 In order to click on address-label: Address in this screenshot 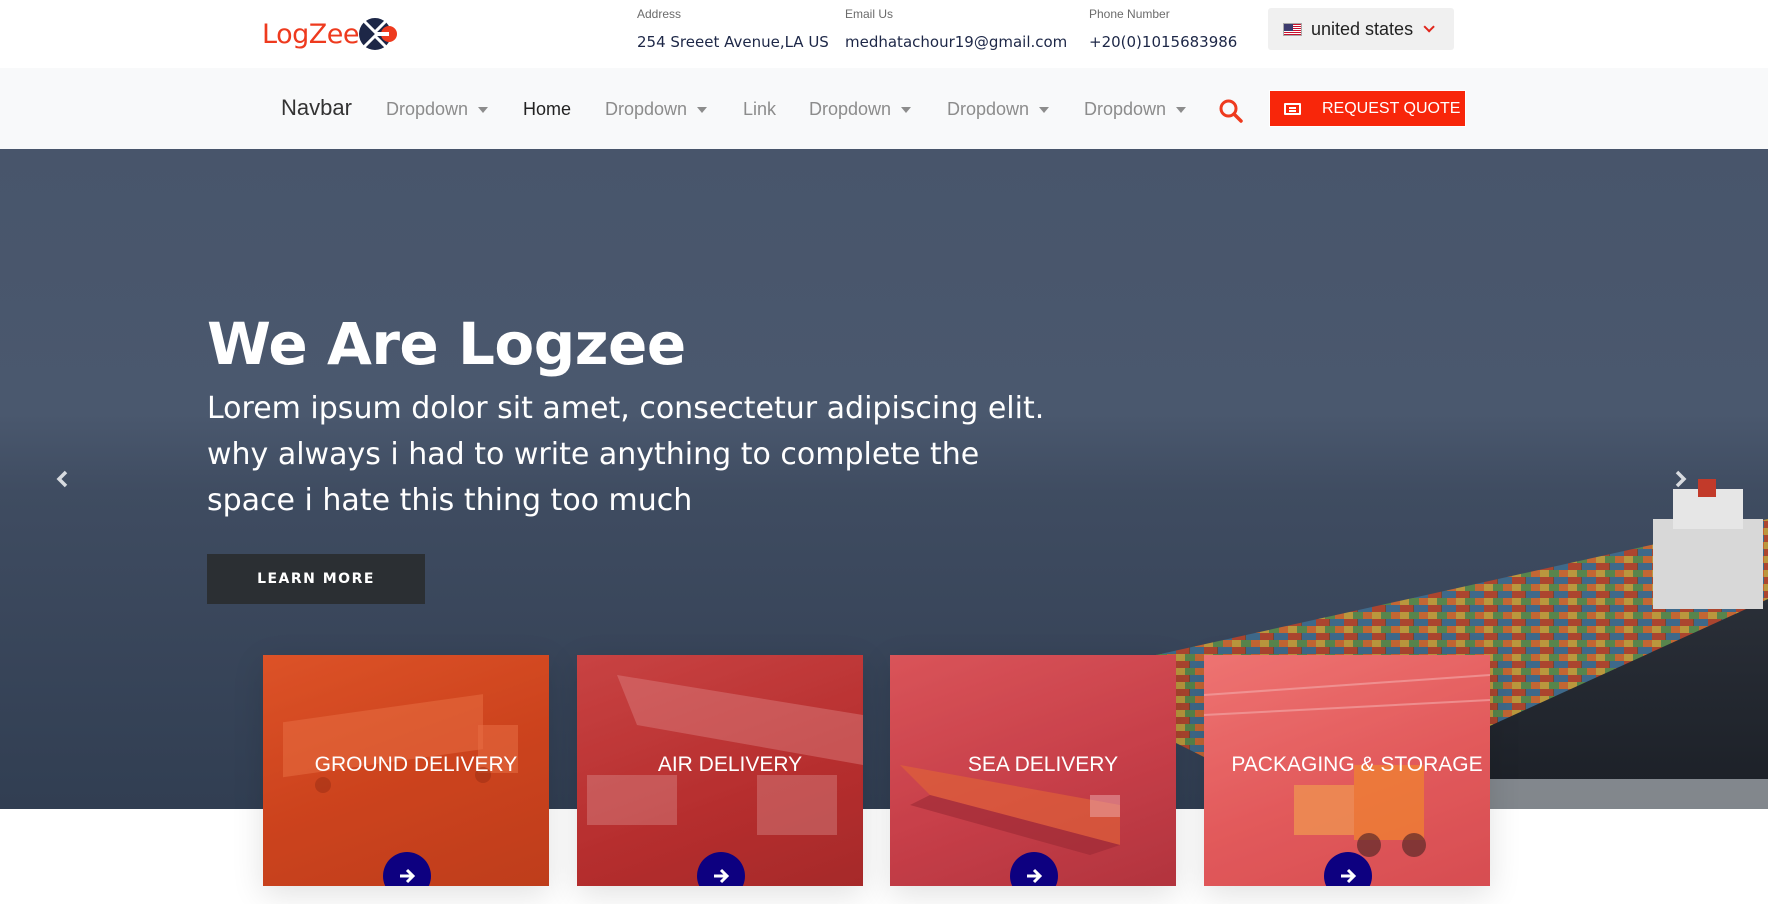, I will do `click(659, 14)`.